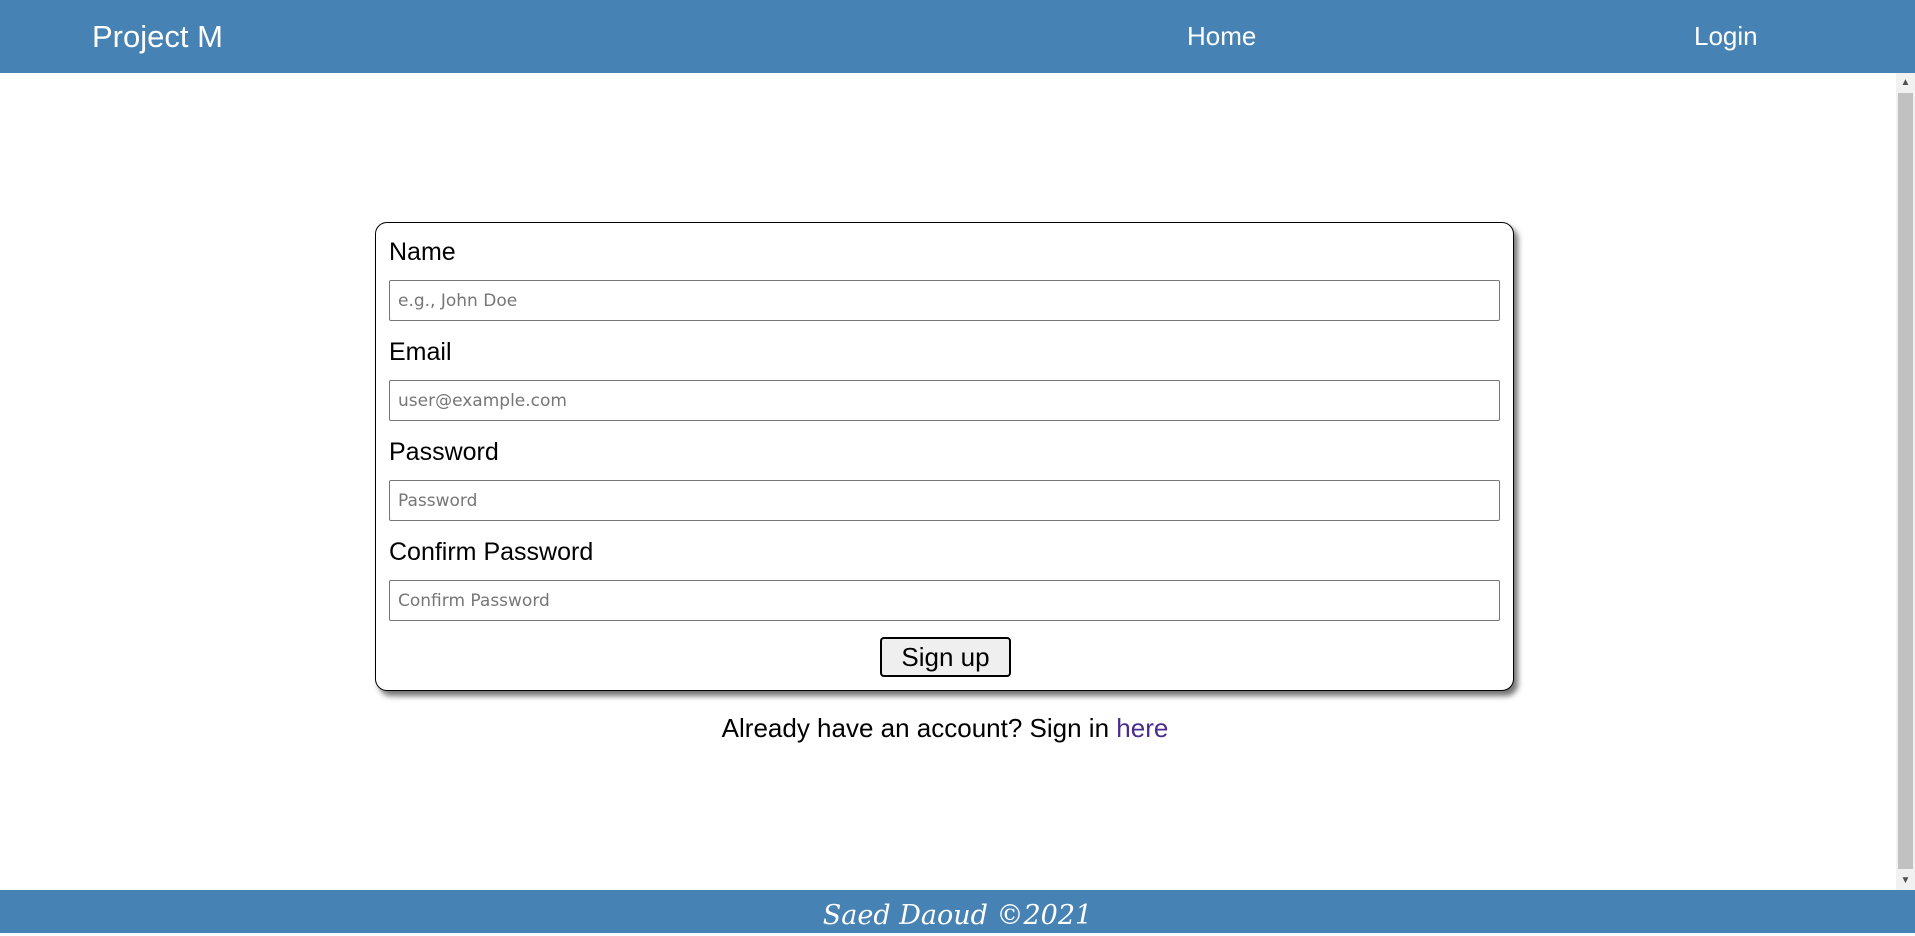 This screenshot has height=936, width=1915. What do you see at coordinates (444, 452) in the screenshot?
I see `password-label: Password` at bounding box center [444, 452].